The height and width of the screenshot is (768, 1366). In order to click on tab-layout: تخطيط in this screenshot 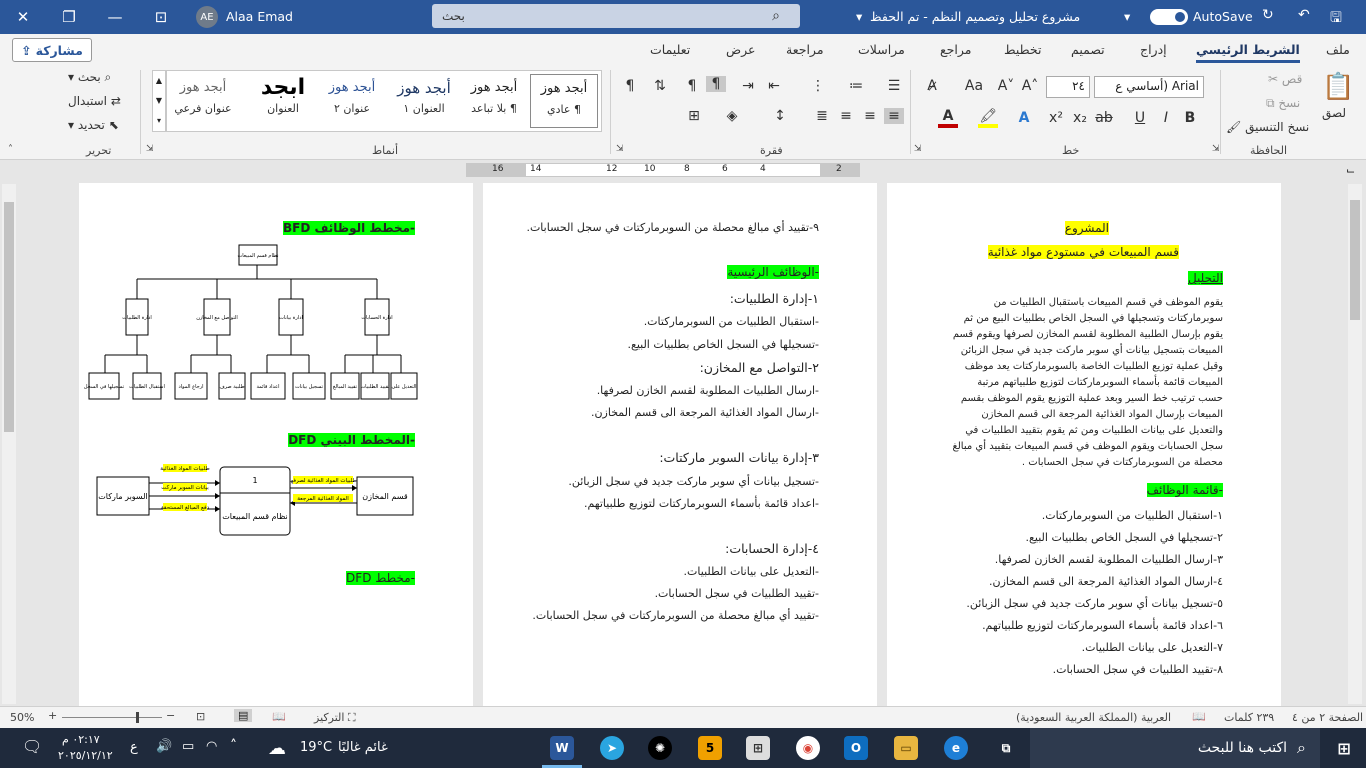, I will do `click(1022, 49)`.